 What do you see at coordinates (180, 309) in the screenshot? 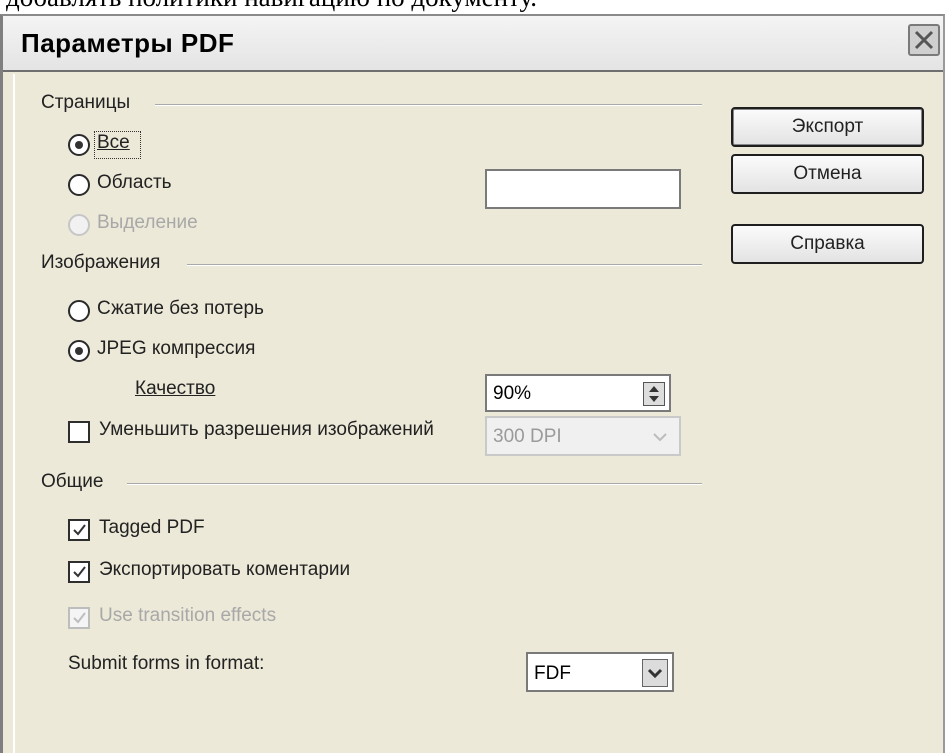
I see `images-lossless-label: Сжатие без потерь` at bounding box center [180, 309].